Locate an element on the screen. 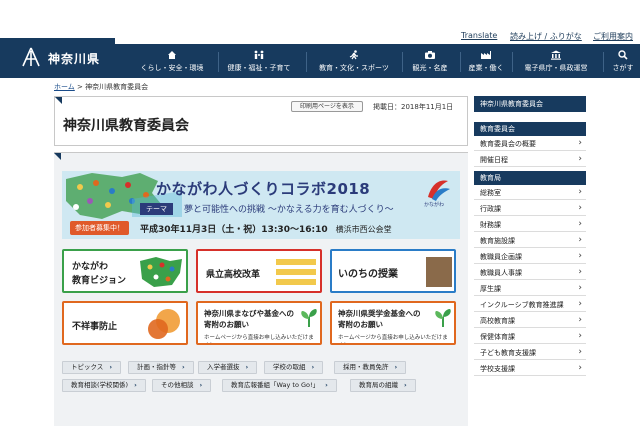 The image size is (640, 426). page-header: 印刷用ページを表示 掲載日：2018年11月1日 神奈川県教育委員会 is located at coordinates (261, 121).